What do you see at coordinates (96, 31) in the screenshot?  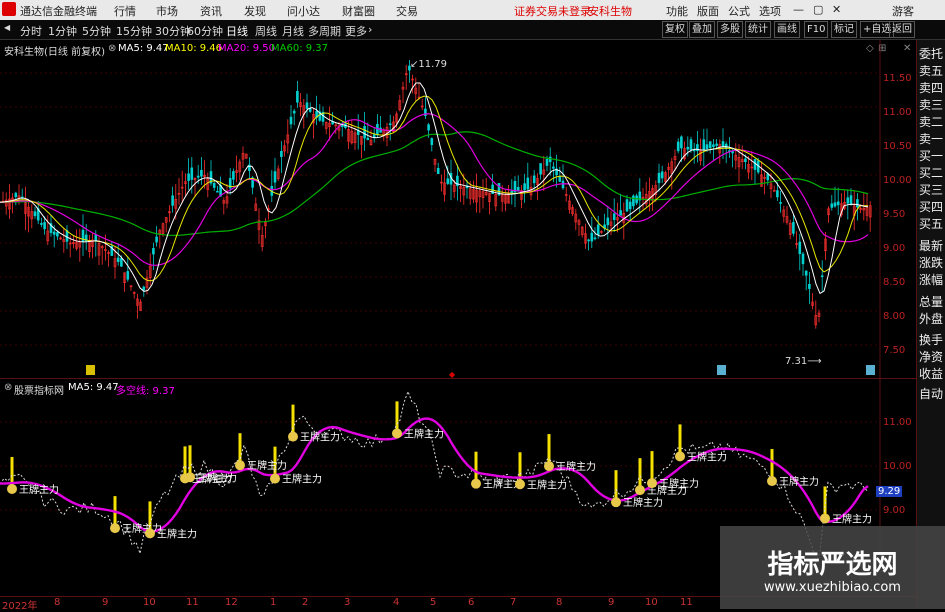 I see `period-5min: 5分钟` at bounding box center [96, 31].